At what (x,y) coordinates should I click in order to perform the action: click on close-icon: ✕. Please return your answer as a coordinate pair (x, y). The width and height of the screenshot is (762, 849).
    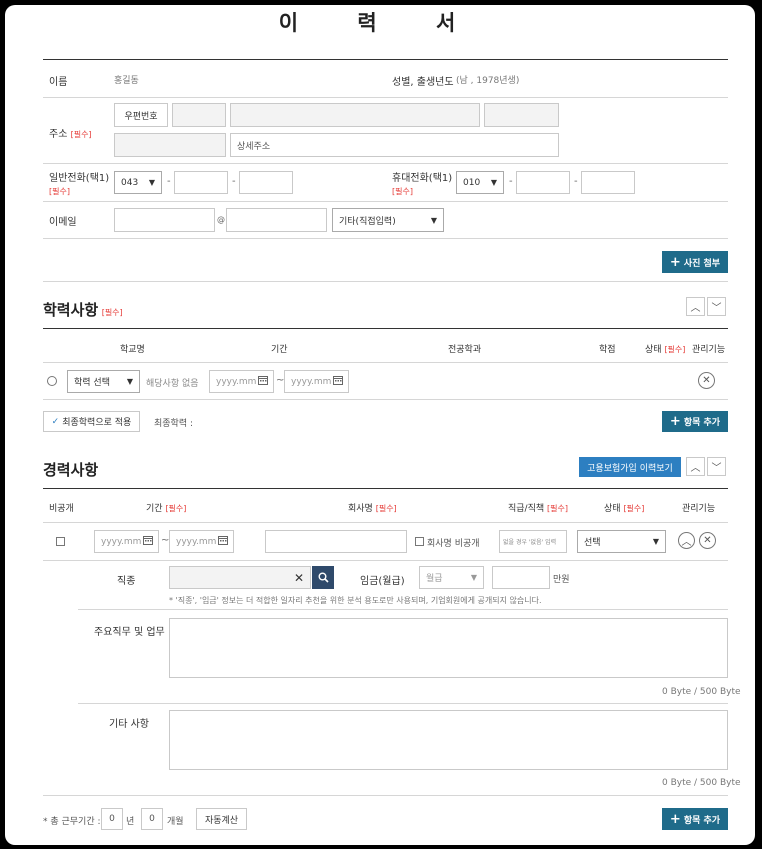
    Looking at the image, I should click on (706, 380).